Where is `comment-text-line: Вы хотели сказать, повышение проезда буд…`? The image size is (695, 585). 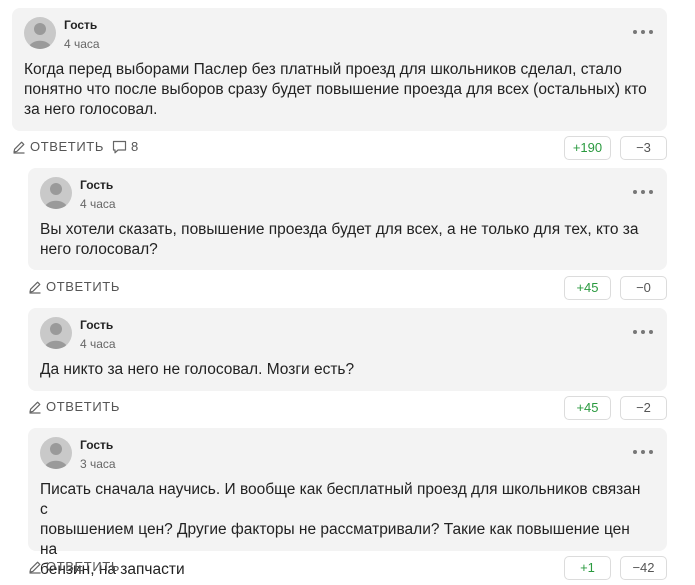 comment-text-line: Вы хотели сказать, повышение проезда буд… is located at coordinates (339, 229).